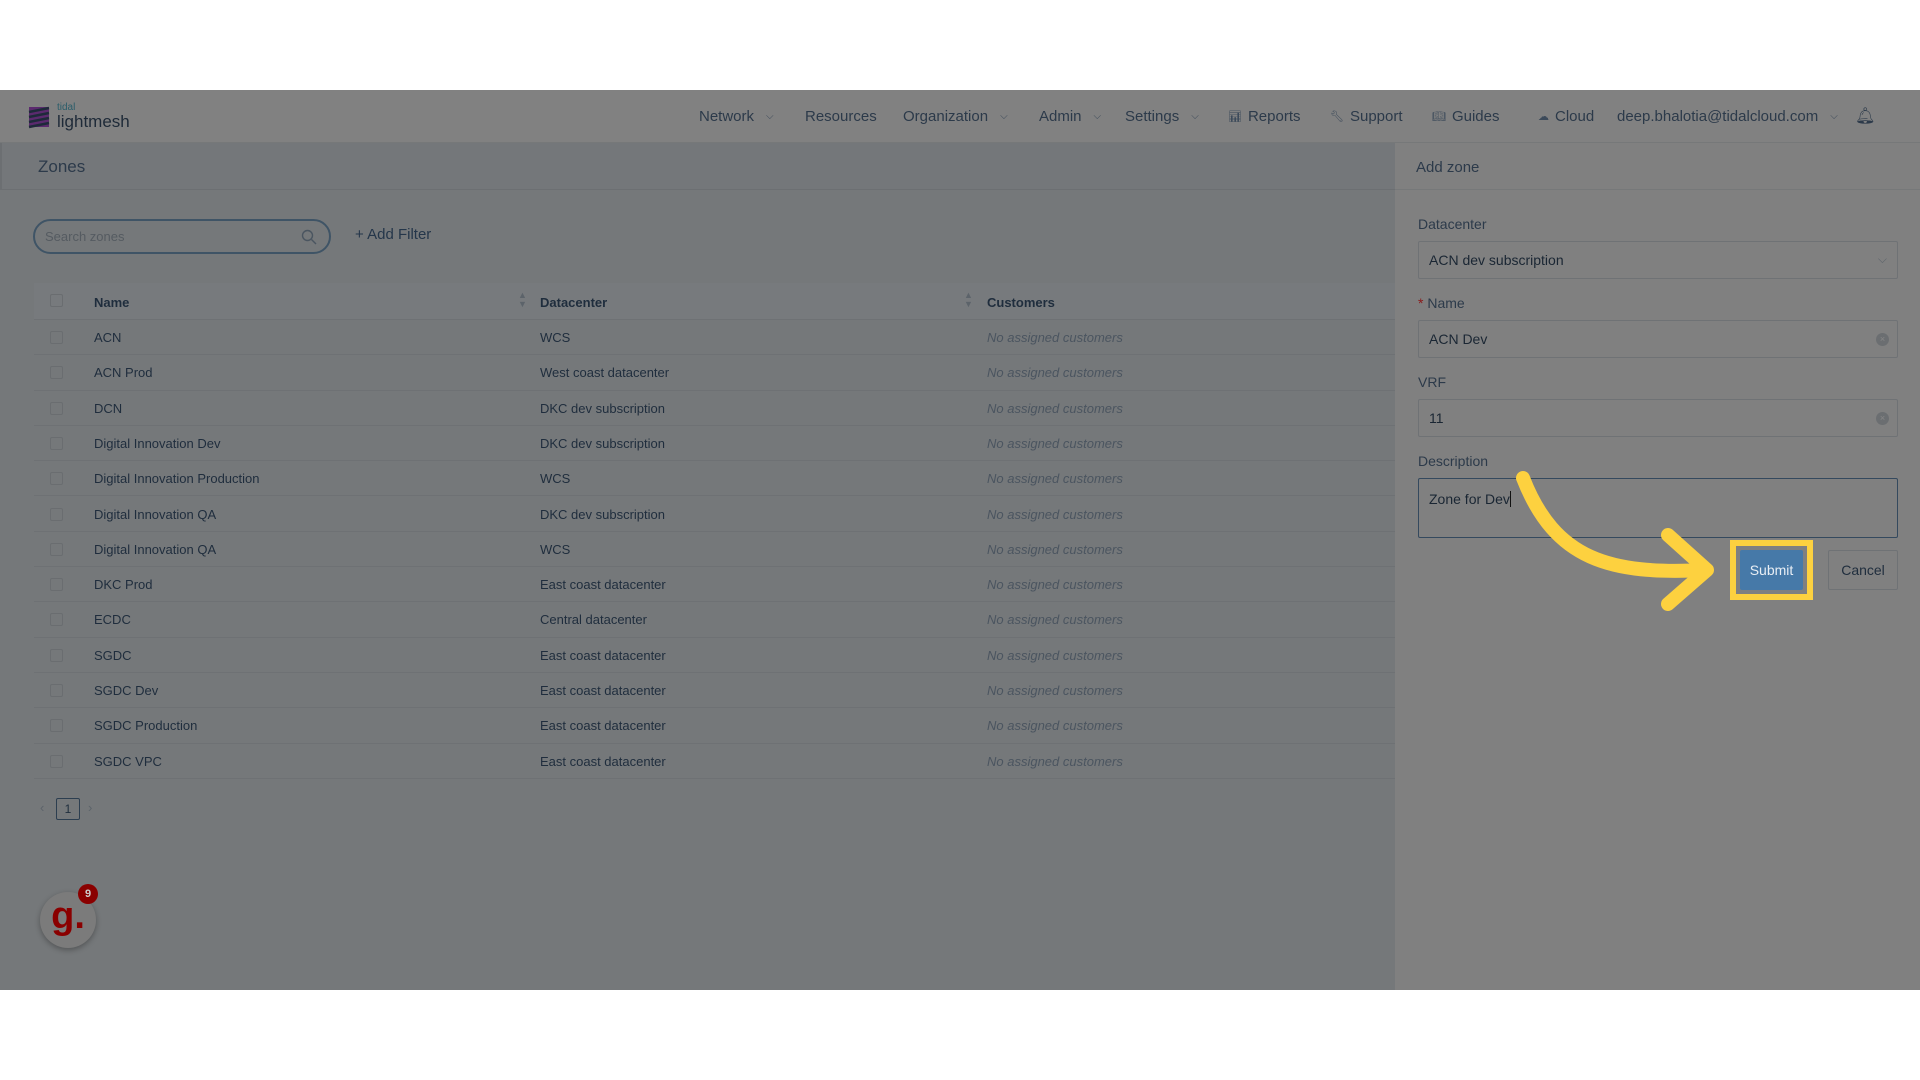 Image resolution: width=1920 pixels, height=1080 pixels. What do you see at coordinates (1274, 116) in the screenshot?
I see `nav-label: Reports` at bounding box center [1274, 116].